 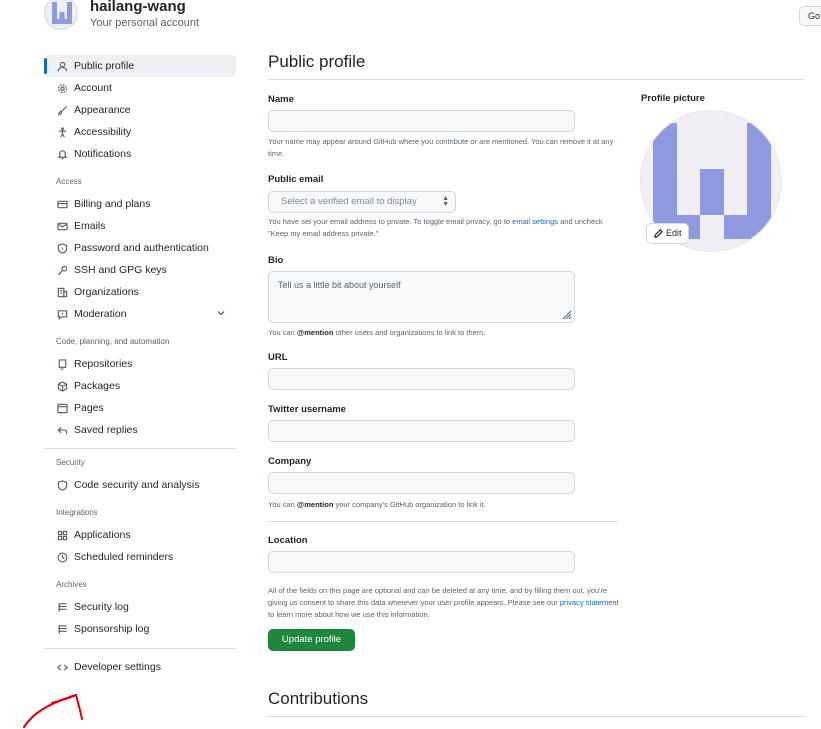 What do you see at coordinates (61, 15) in the screenshot?
I see `avatar` at bounding box center [61, 15].